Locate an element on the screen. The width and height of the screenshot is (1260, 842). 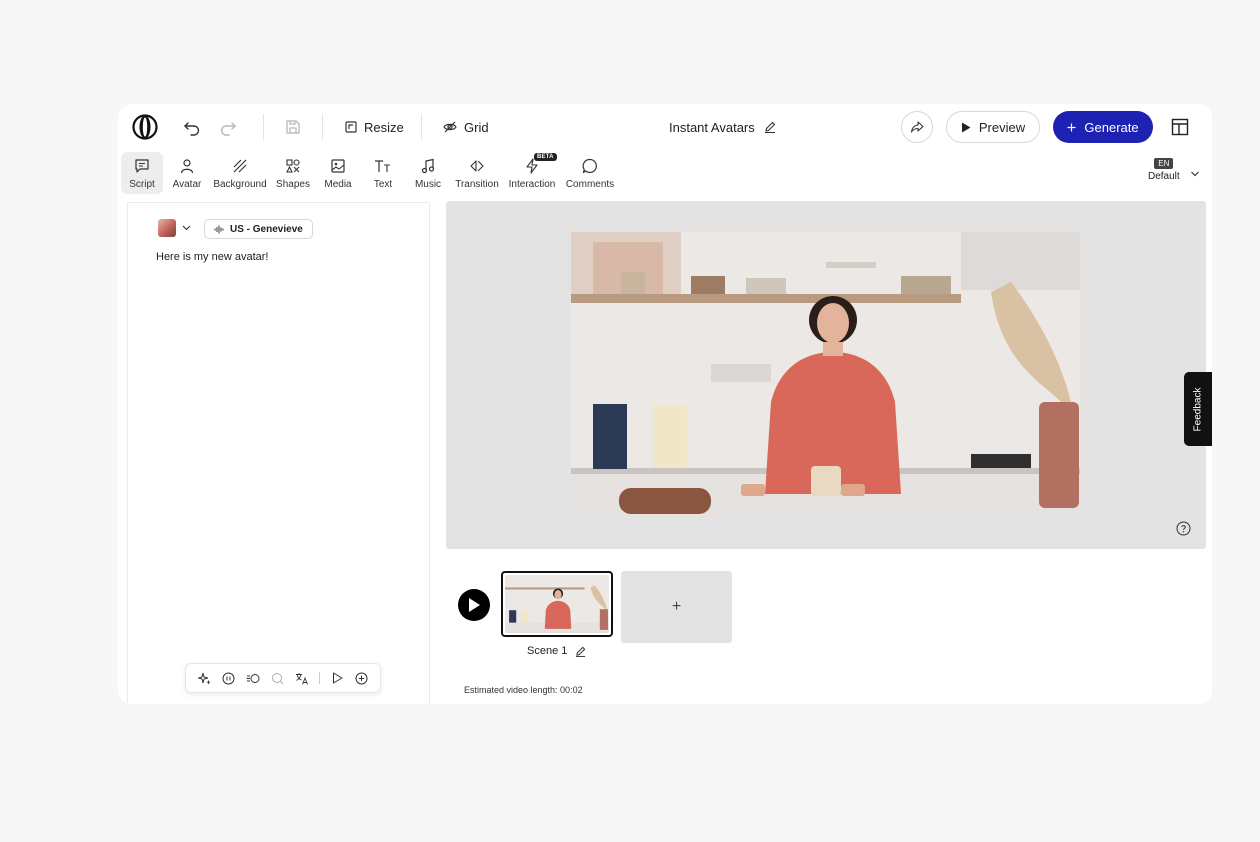
tool-script: Script is located at coordinates (142, 173).